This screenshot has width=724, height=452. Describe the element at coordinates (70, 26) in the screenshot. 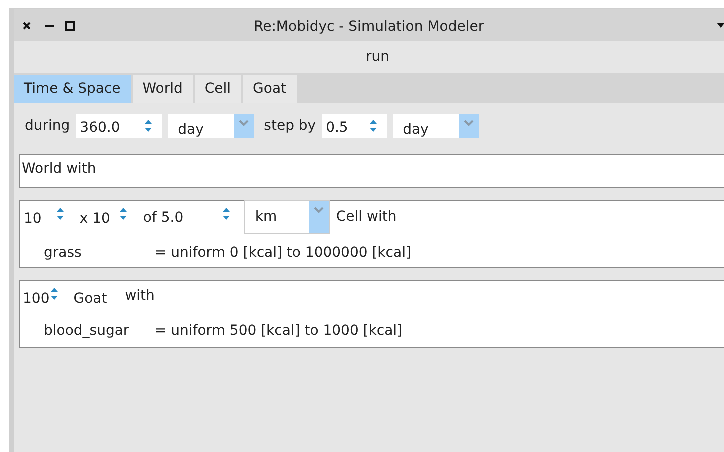

I see `maximize-icon` at that location.